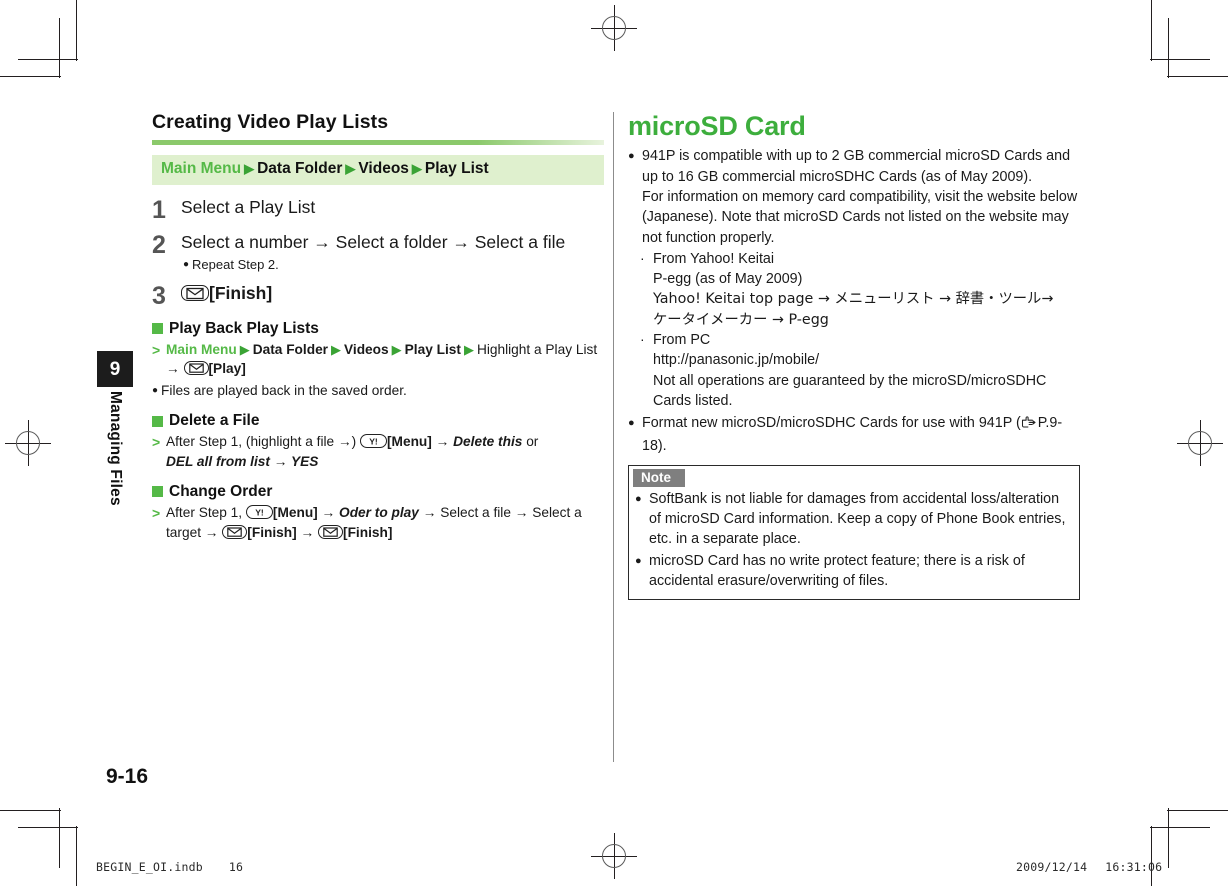 The height and width of the screenshot is (886, 1228). Describe the element at coordinates (28, 443) in the screenshot. I see `registration-mark-left` at that location.